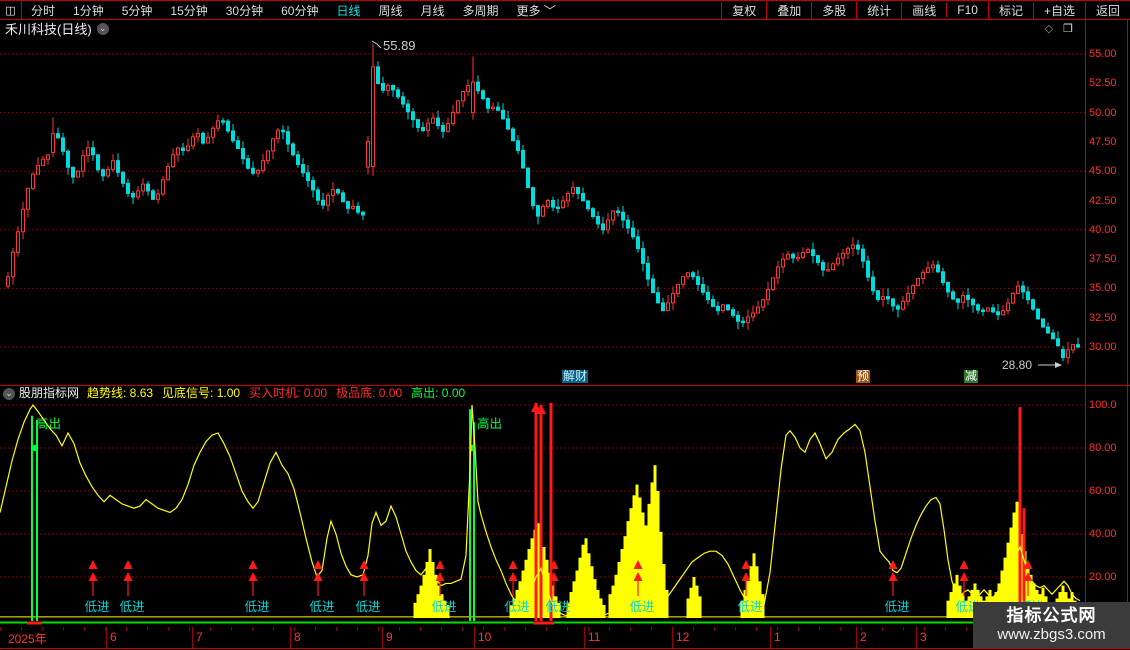  I want to click on period-tab-更多: 更多 ﹀, so click(536, 10).